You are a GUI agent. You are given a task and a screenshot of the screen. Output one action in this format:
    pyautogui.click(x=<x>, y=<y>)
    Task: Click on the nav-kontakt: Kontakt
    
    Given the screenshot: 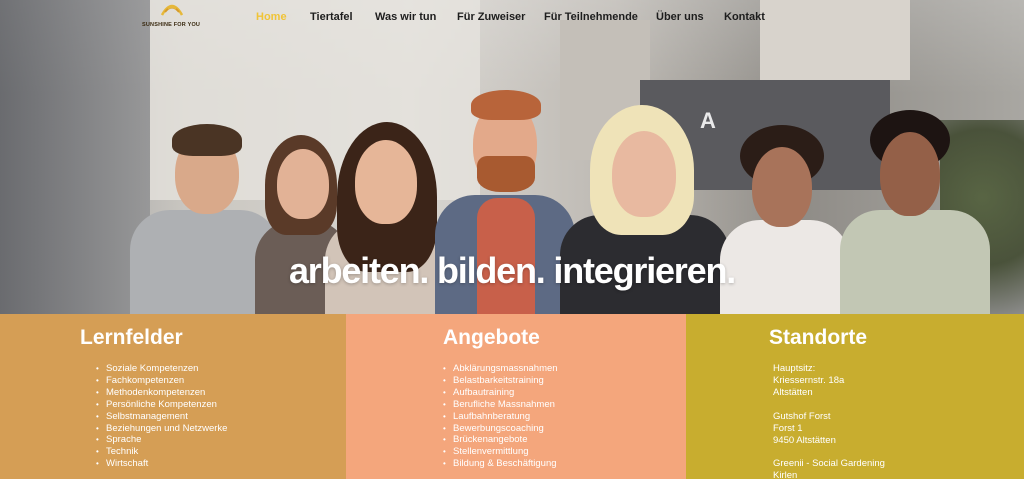 What is the action you would take?
    pyautogui.click(x=744, y=17)
    